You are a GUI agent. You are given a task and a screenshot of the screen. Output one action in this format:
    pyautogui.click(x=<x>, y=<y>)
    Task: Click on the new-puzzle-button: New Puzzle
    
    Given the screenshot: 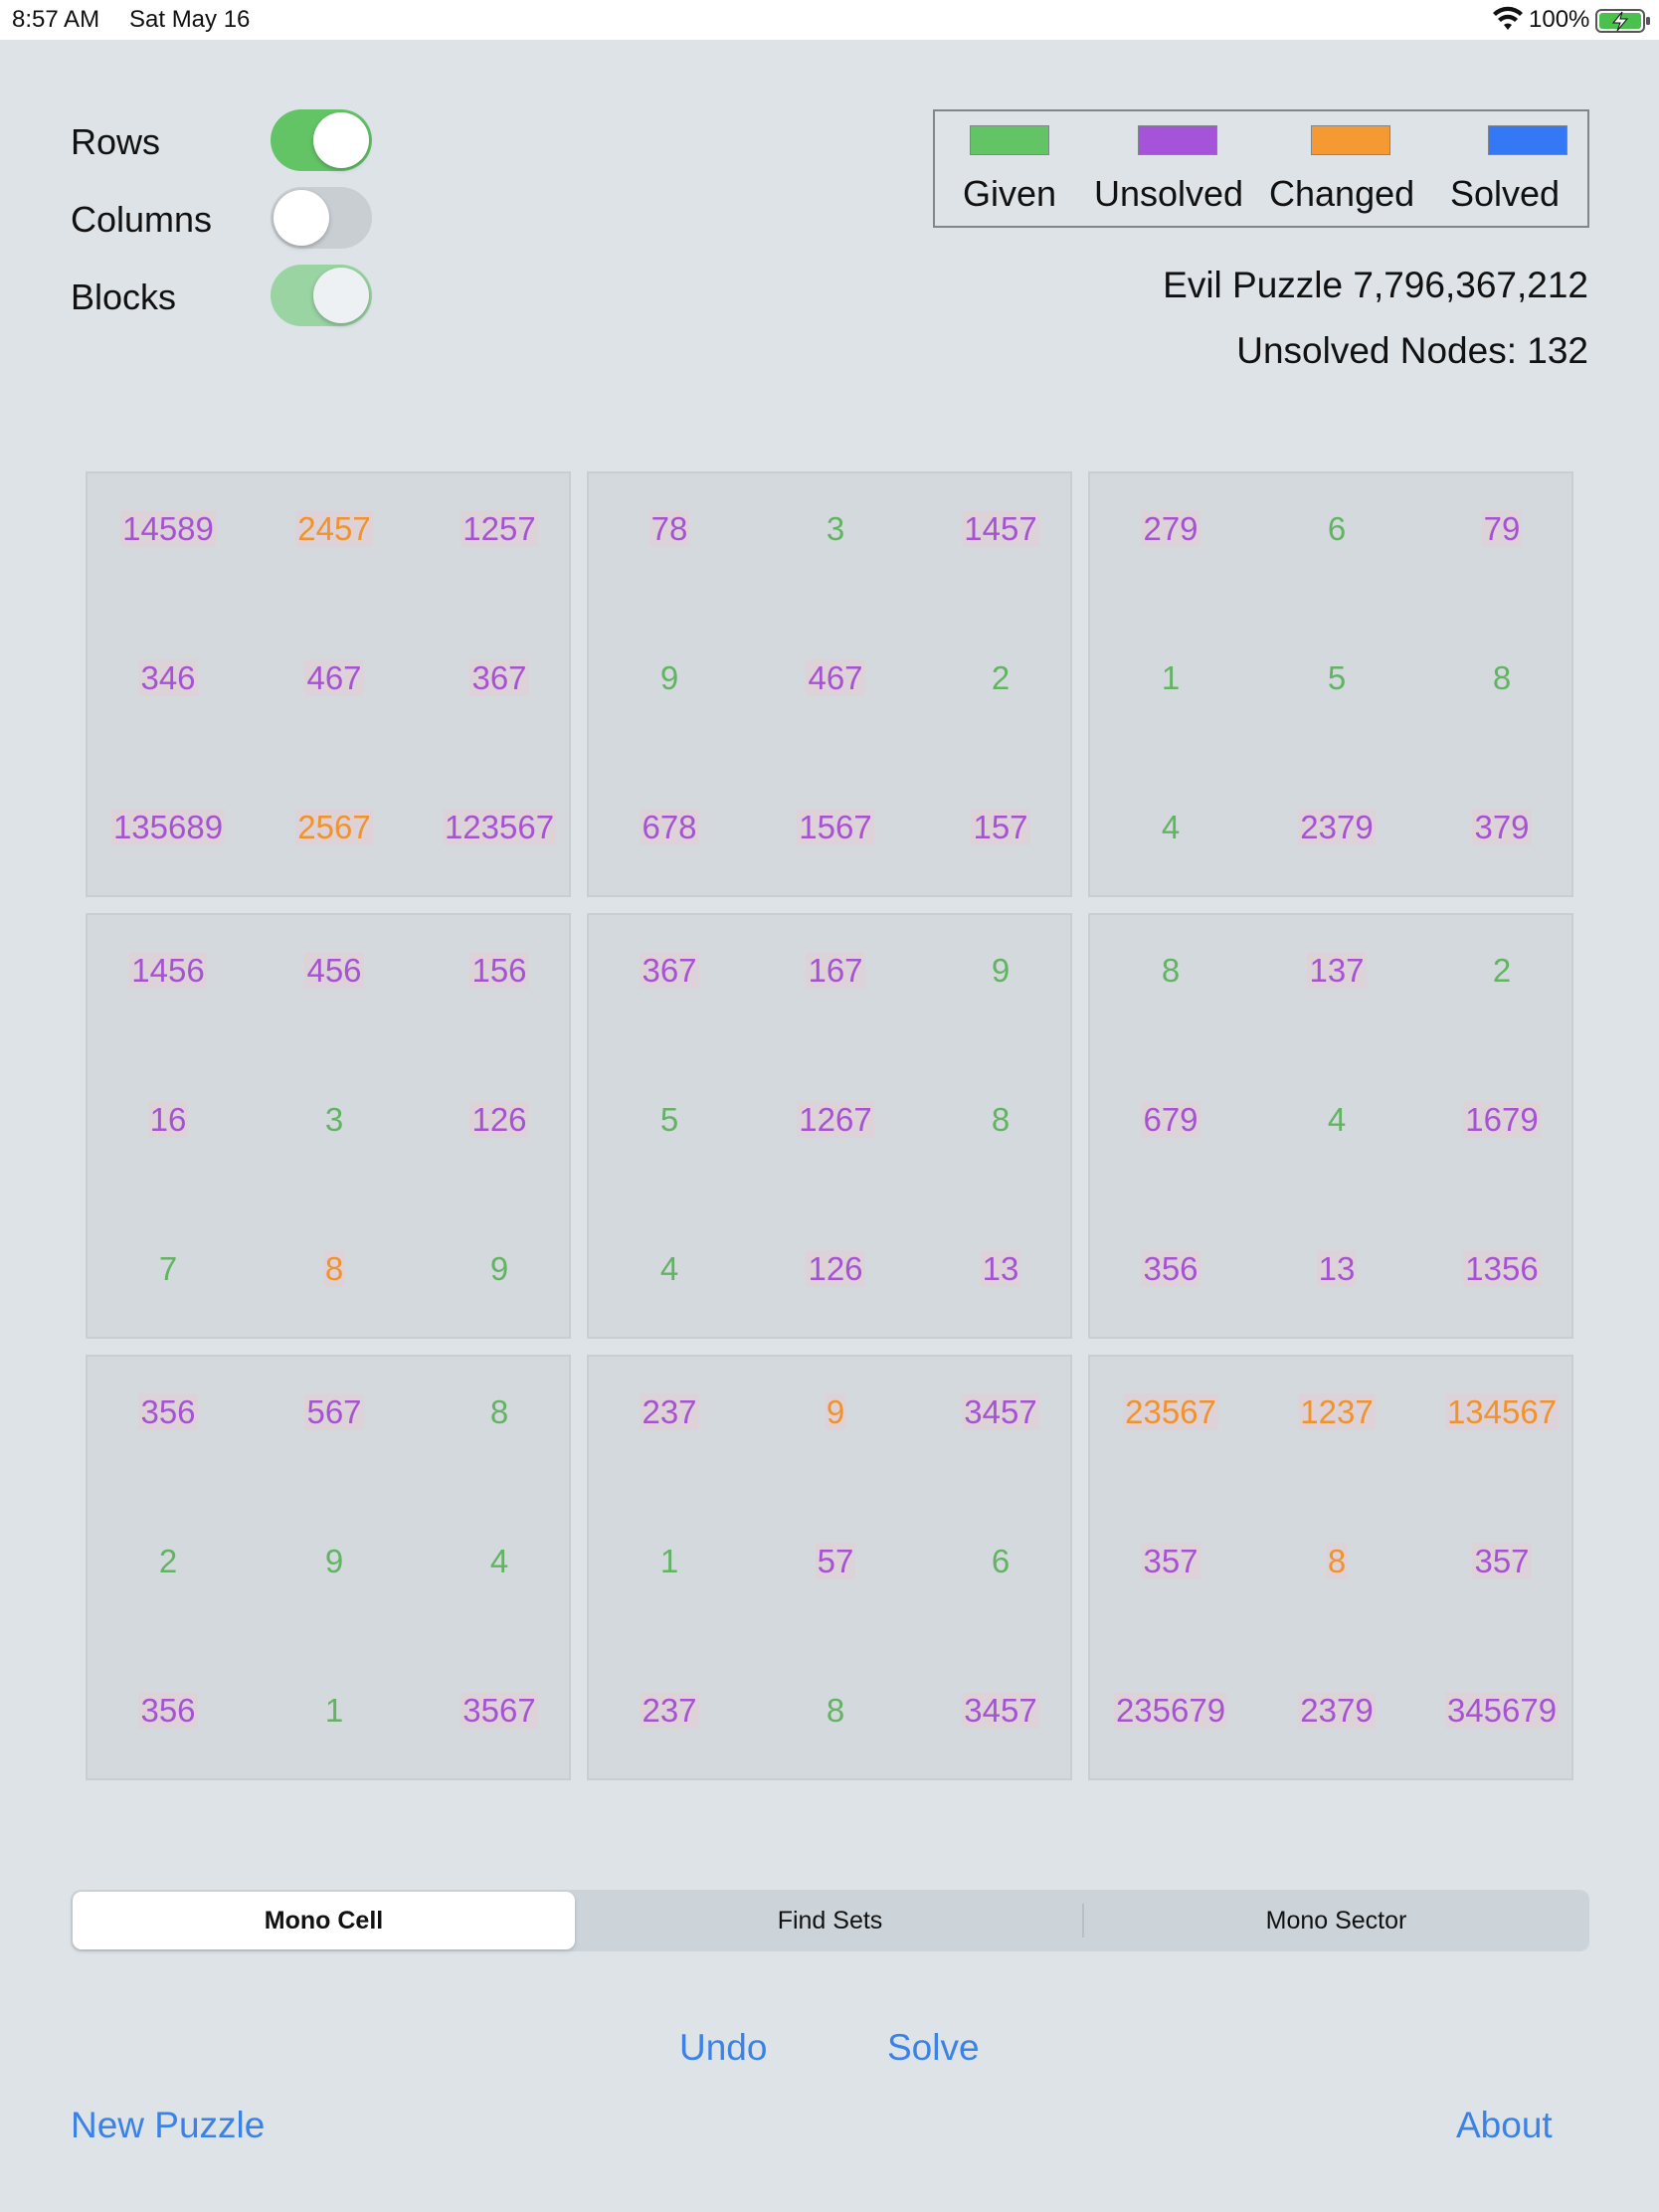 What is the action you would take?
    pyautogui.click(x=168, y=2125)
    